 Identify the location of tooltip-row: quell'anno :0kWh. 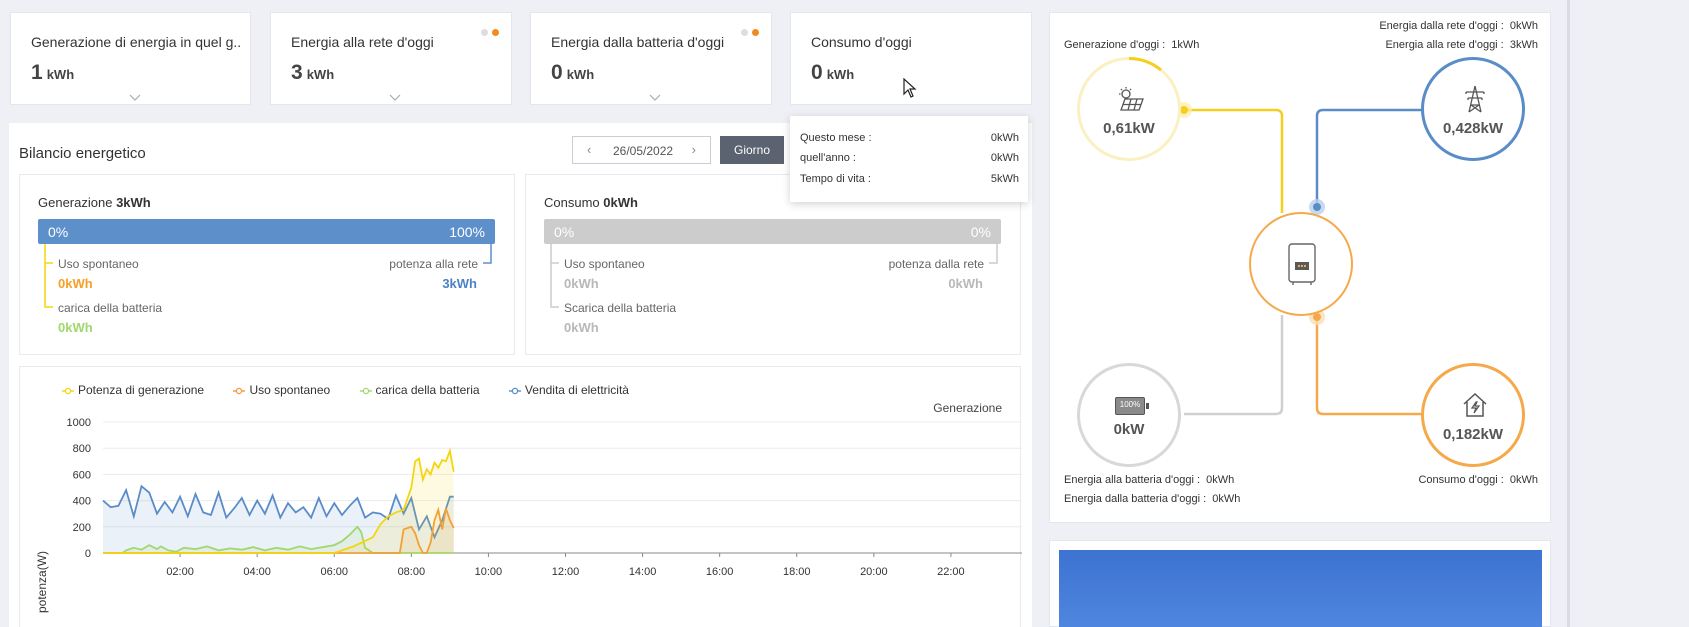
(909, 158).